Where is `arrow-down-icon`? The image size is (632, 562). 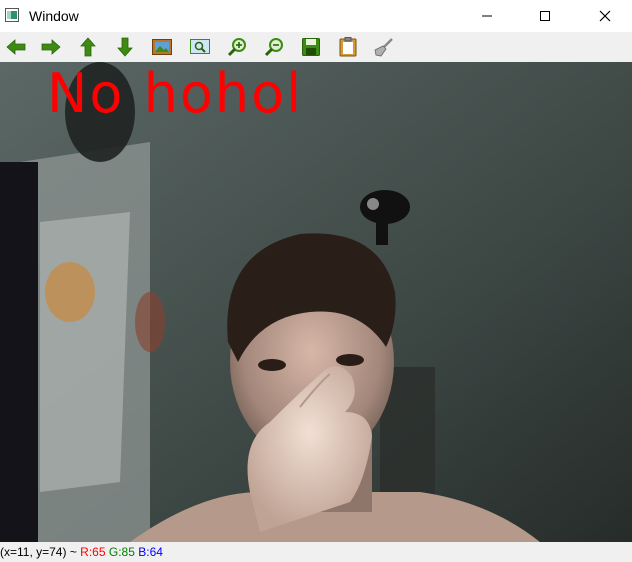
arrow-down-icon is located at coordinates (125, 47).